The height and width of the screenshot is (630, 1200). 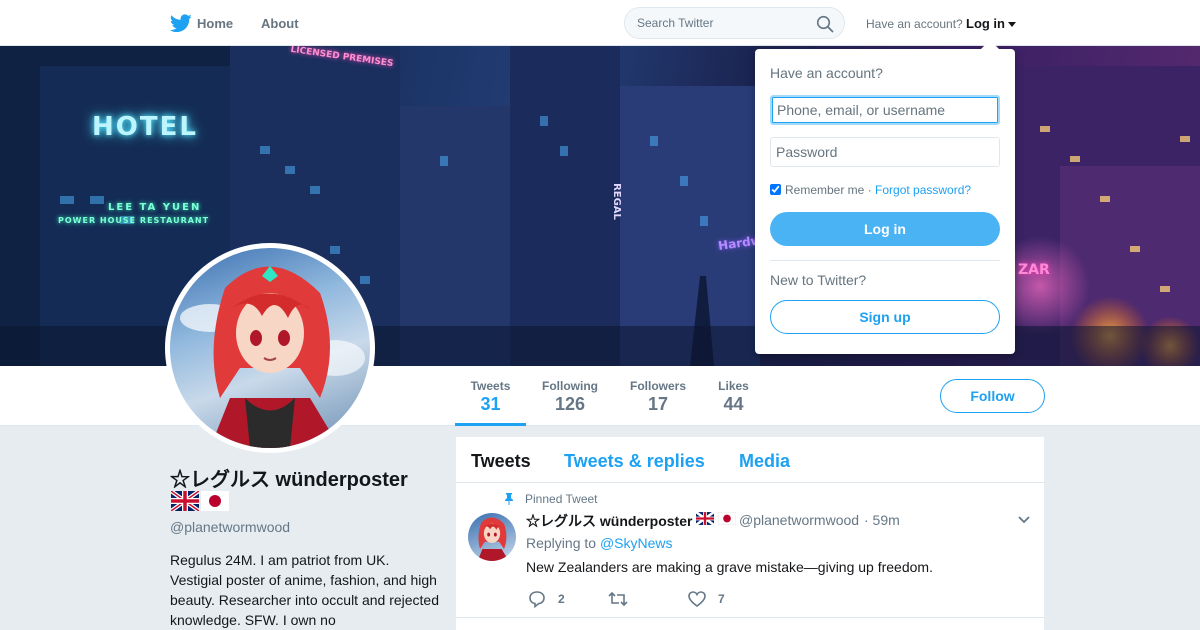 I want to click on password-input, so click(x=885, y=152).